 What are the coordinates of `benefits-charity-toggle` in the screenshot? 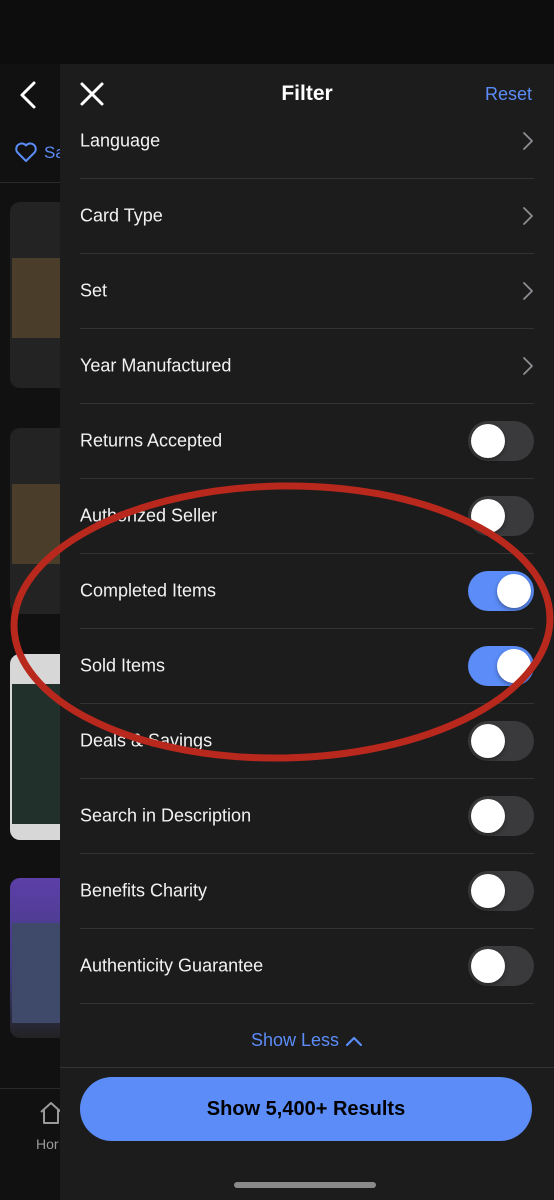 It's located at (501, 891).